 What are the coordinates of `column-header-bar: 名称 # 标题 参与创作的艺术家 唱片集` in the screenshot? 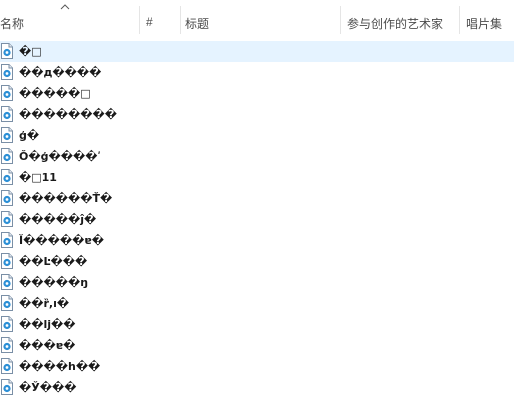 It's located at (257, 20).